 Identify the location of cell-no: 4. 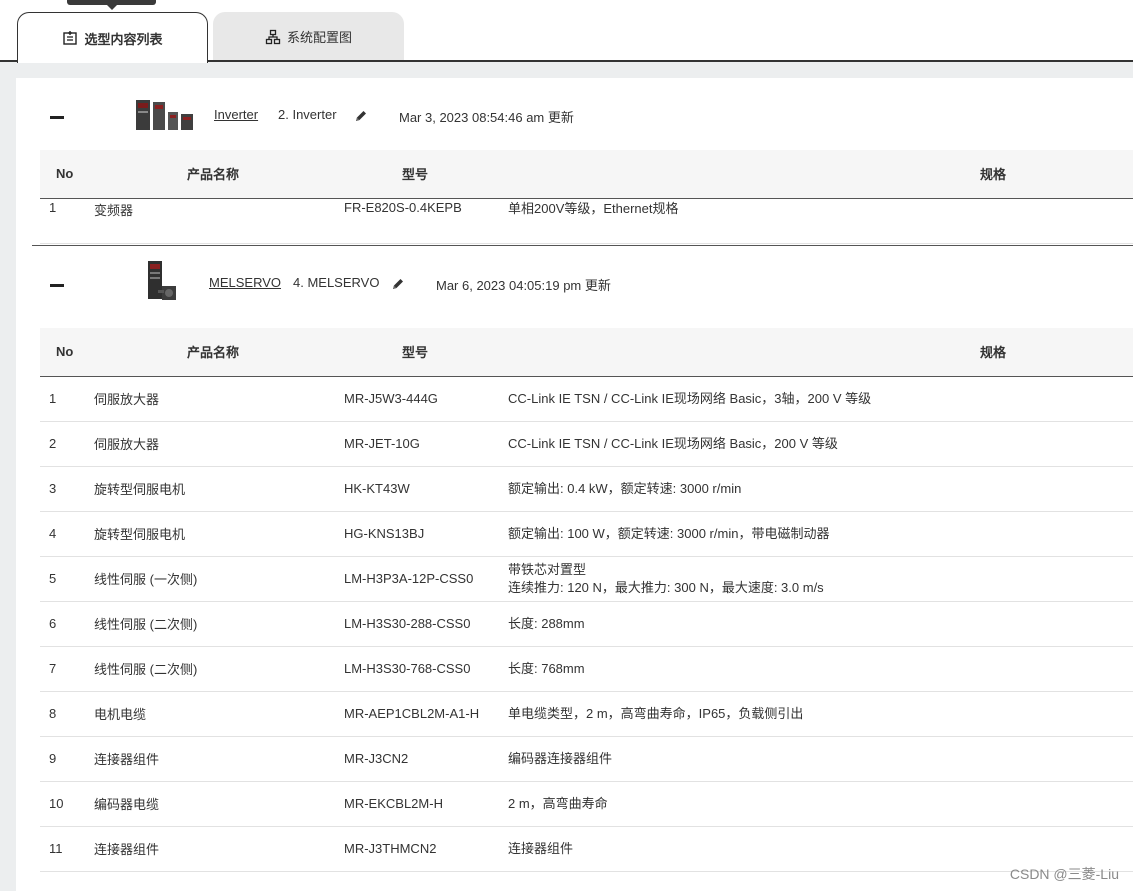
(53, 533).